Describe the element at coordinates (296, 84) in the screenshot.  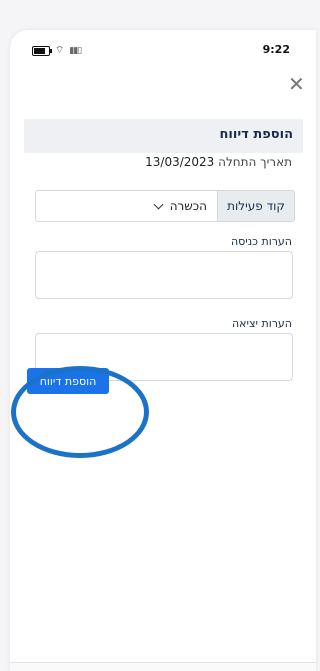
I see `close-icon: ✕` at that location.